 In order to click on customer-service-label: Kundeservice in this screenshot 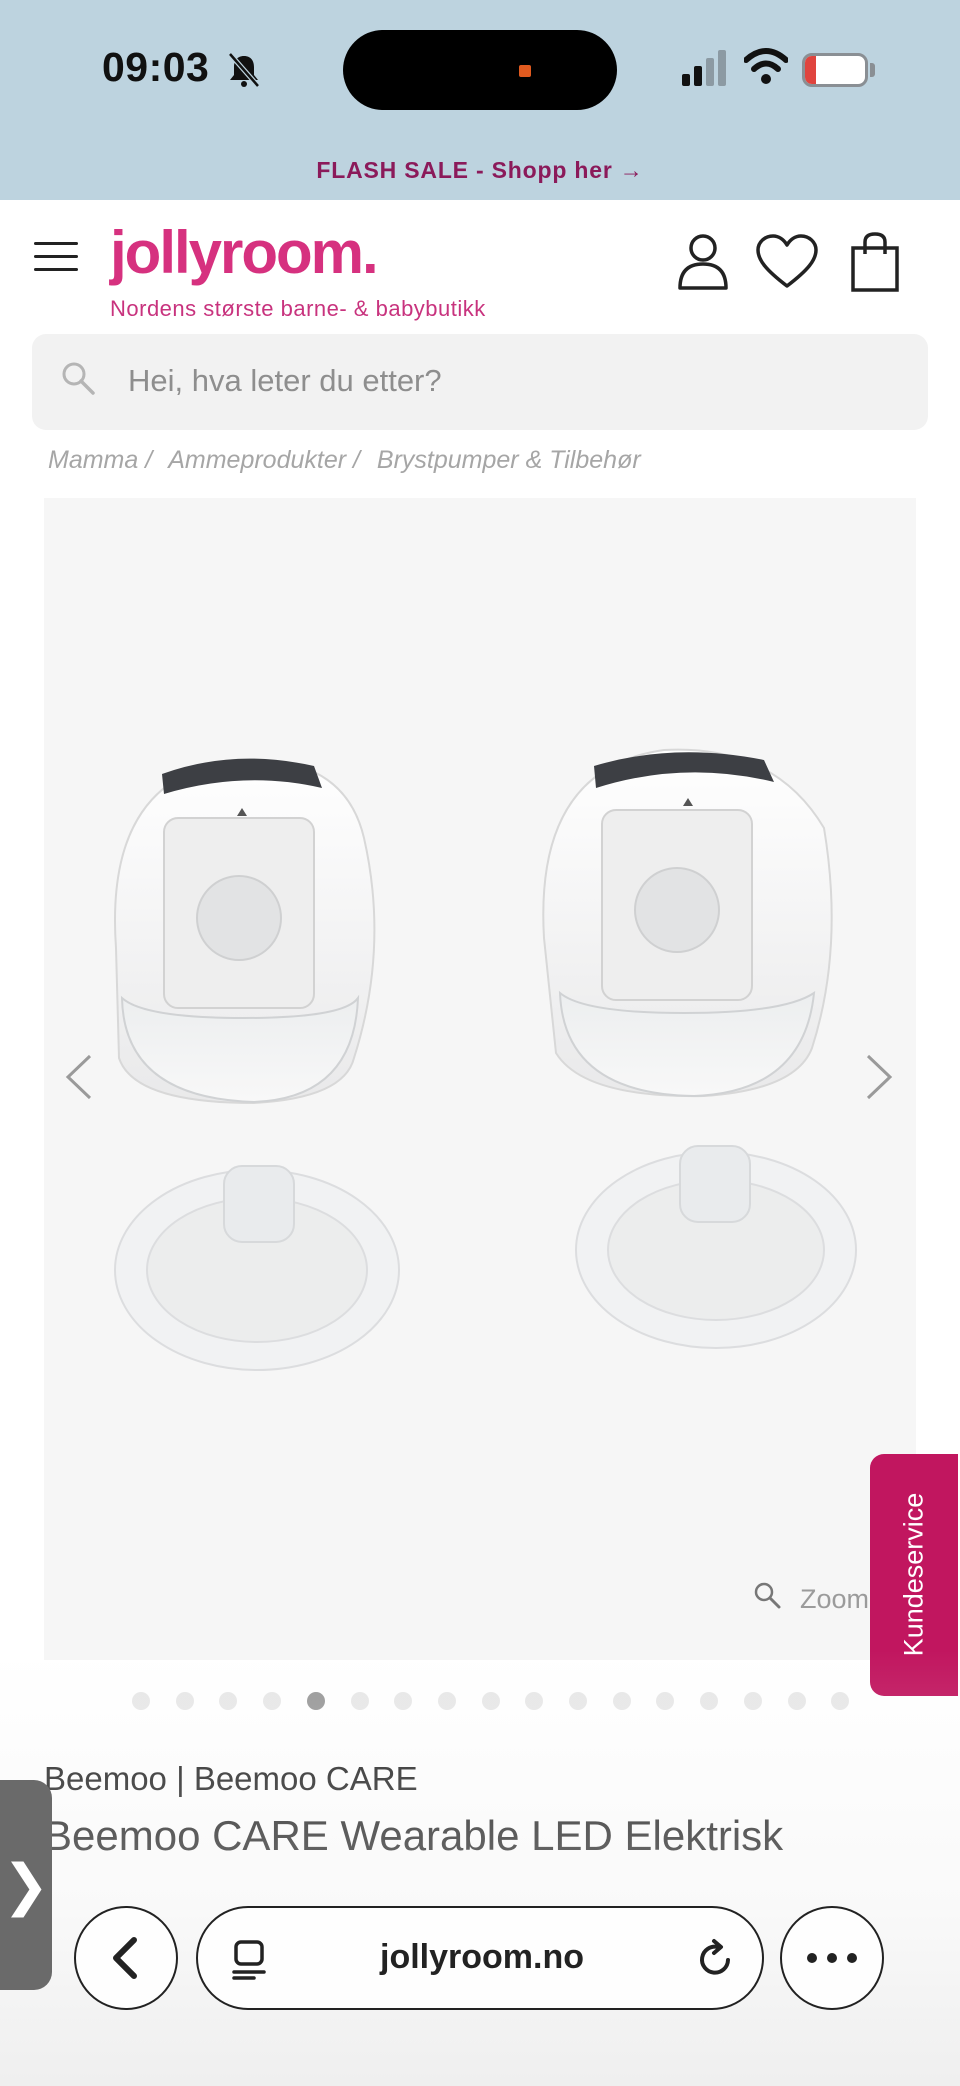, I will do `click(913, 1574)`.